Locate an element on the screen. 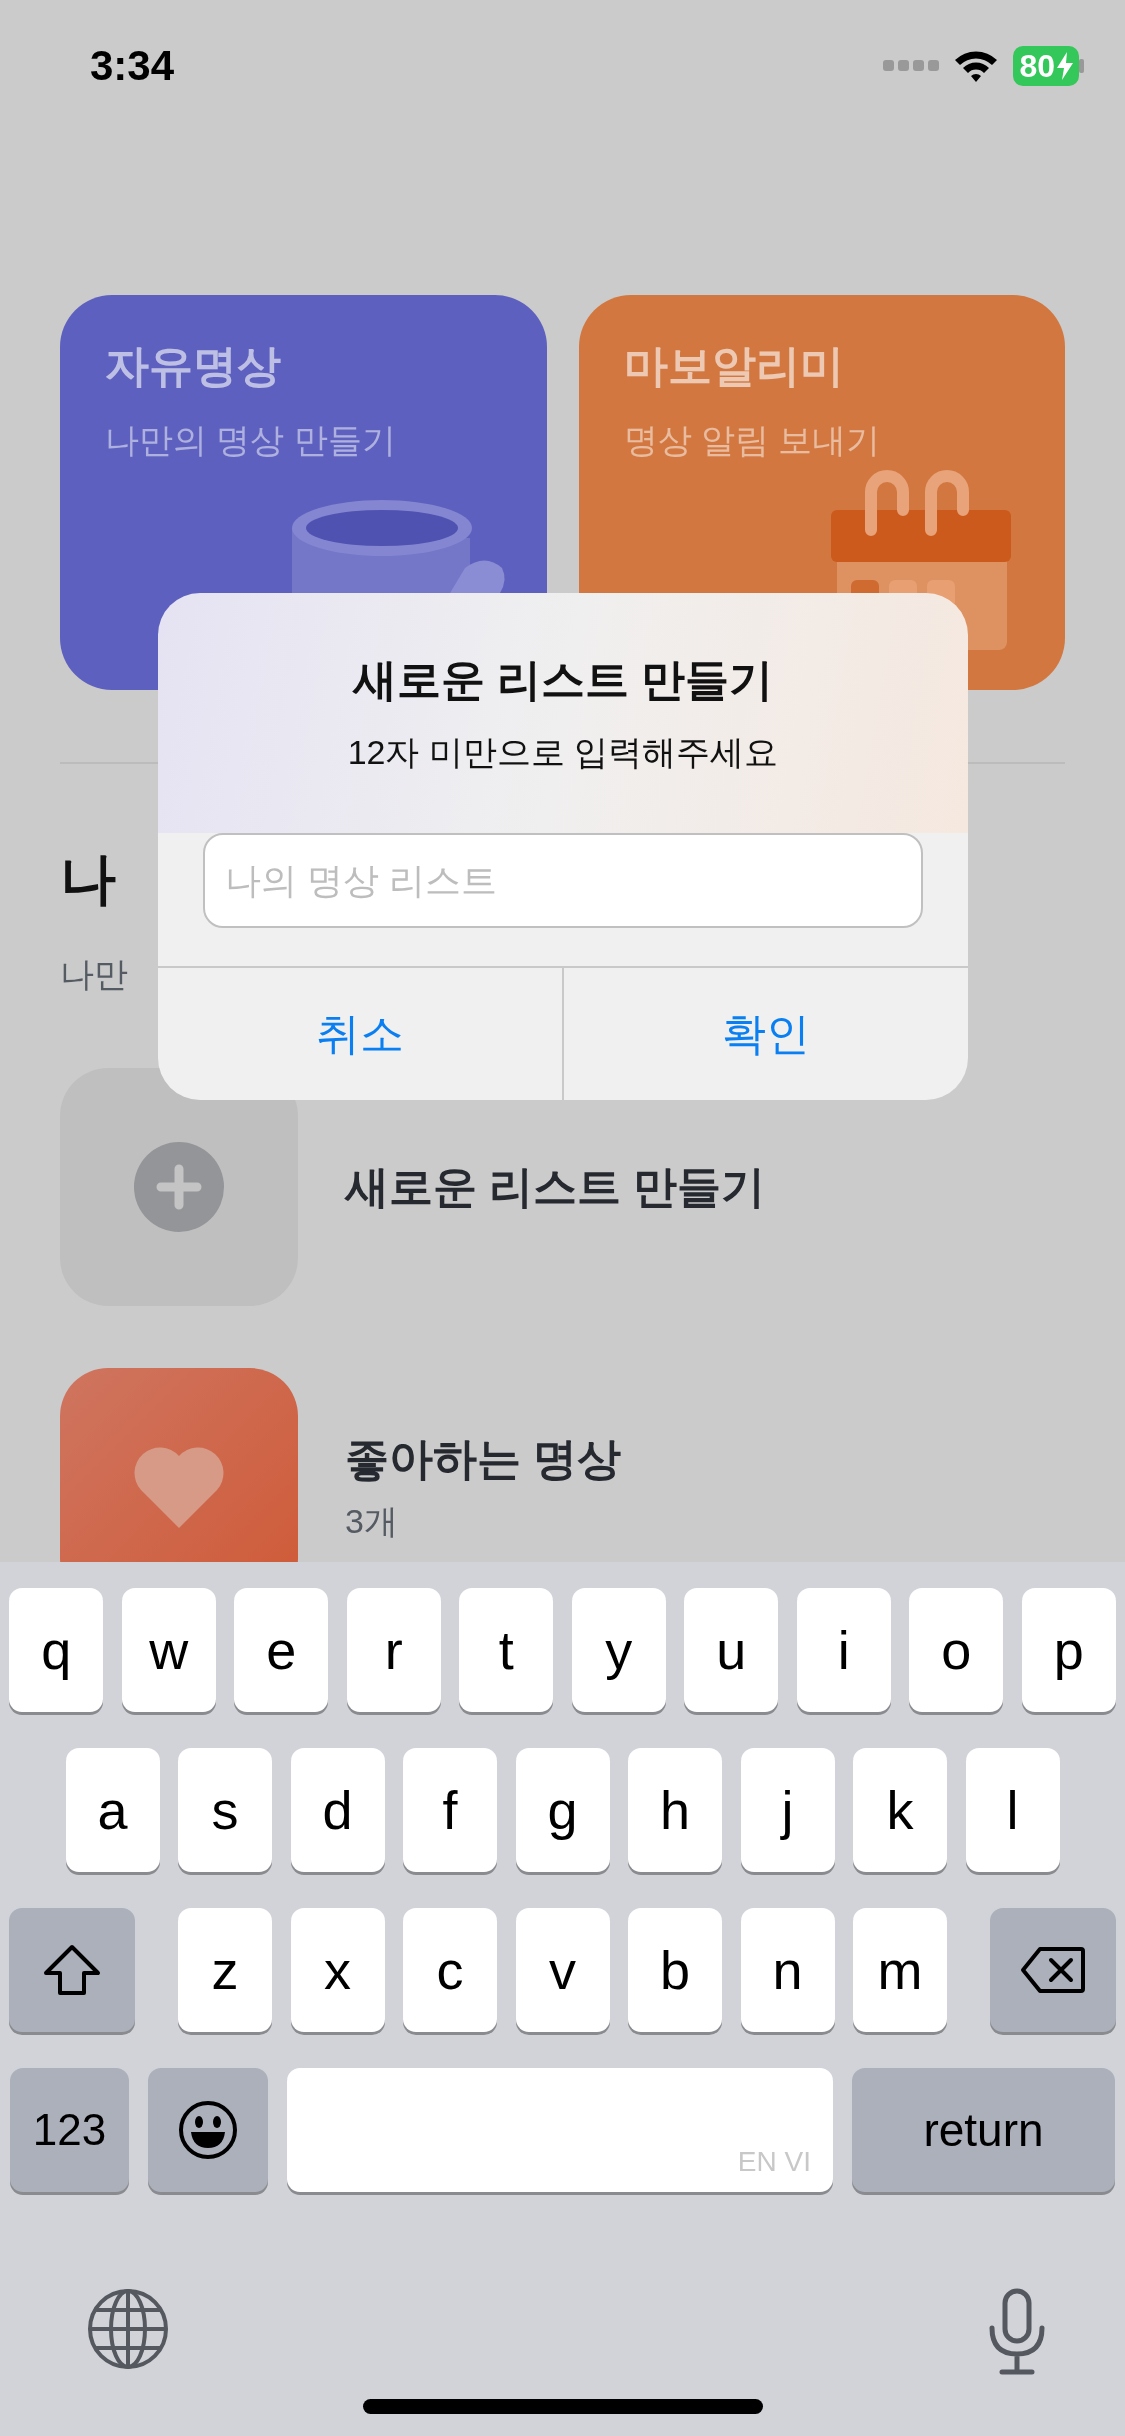 The image size is (1125, 2436). return-key: return is located at coordinates (983, 2130).